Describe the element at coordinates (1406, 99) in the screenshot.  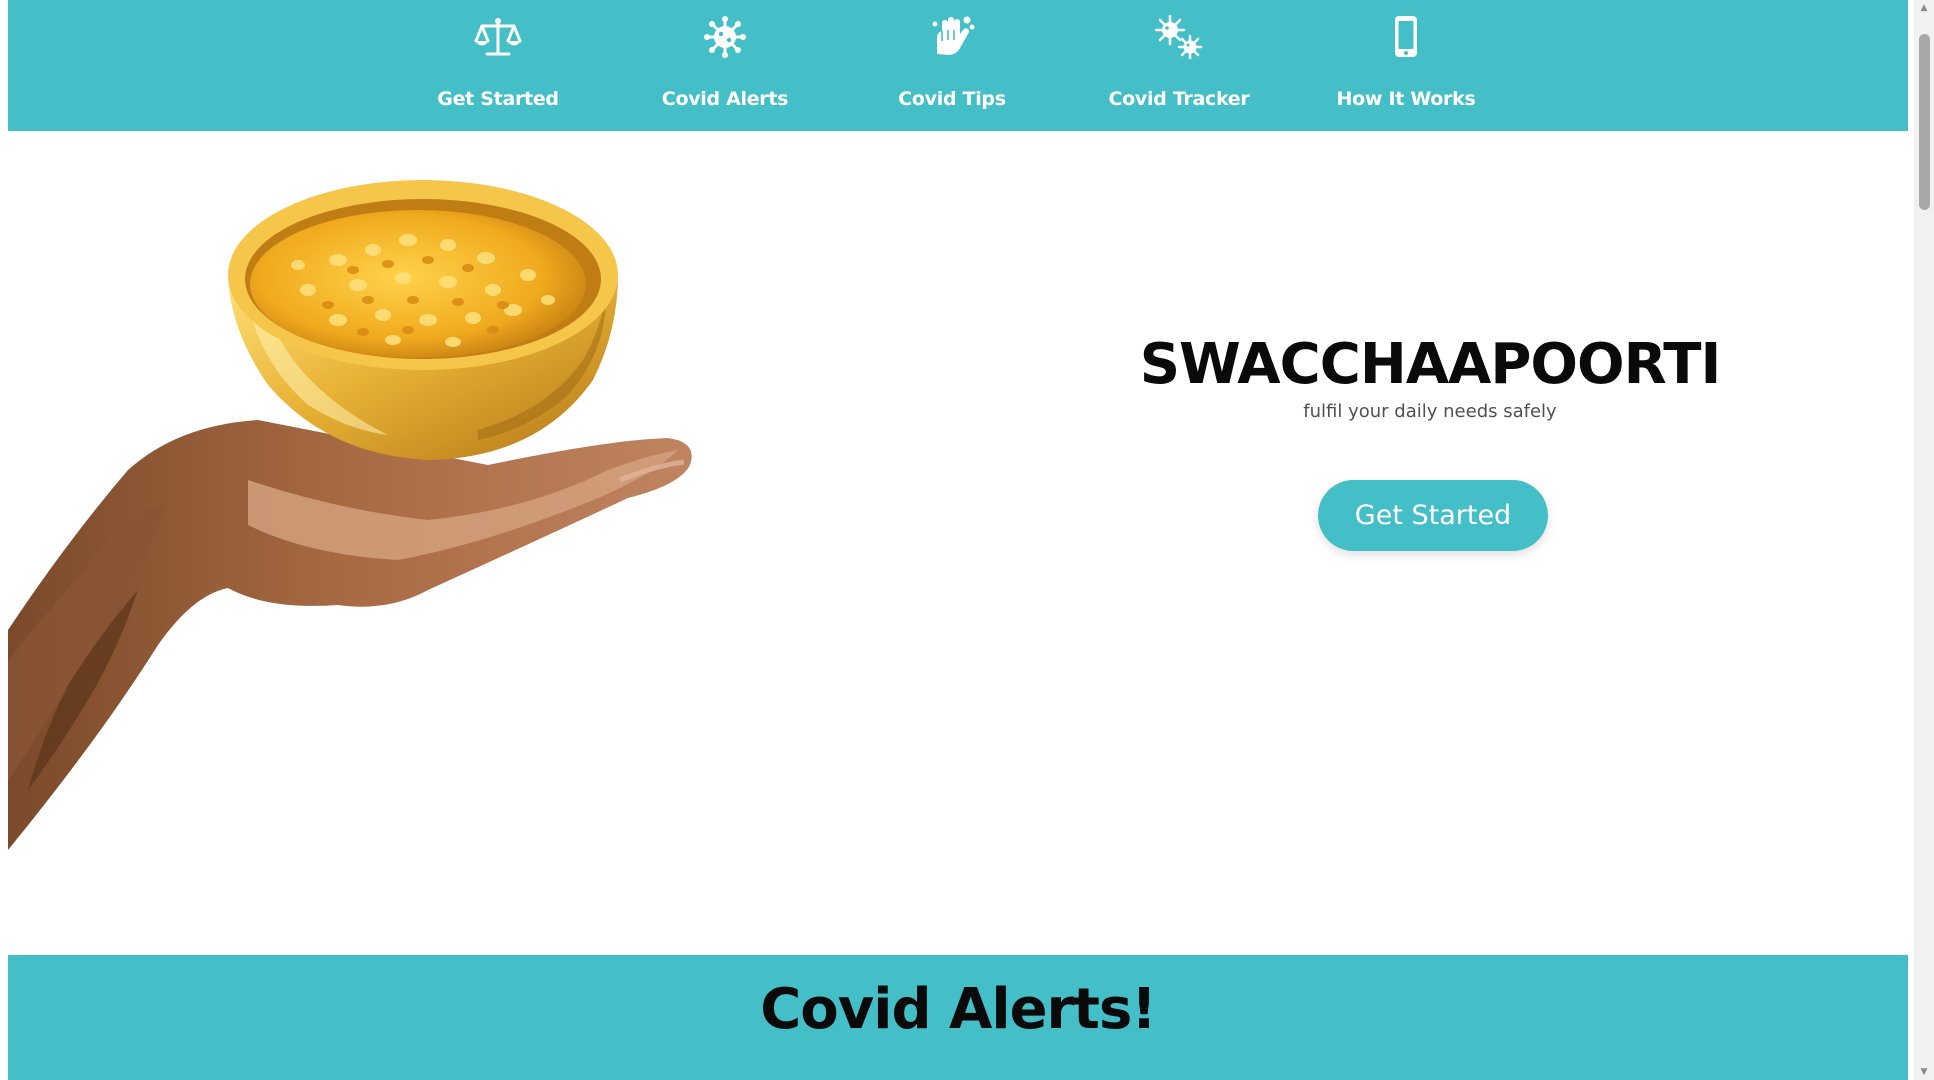
I see `nav-label: How It Works` at that location.